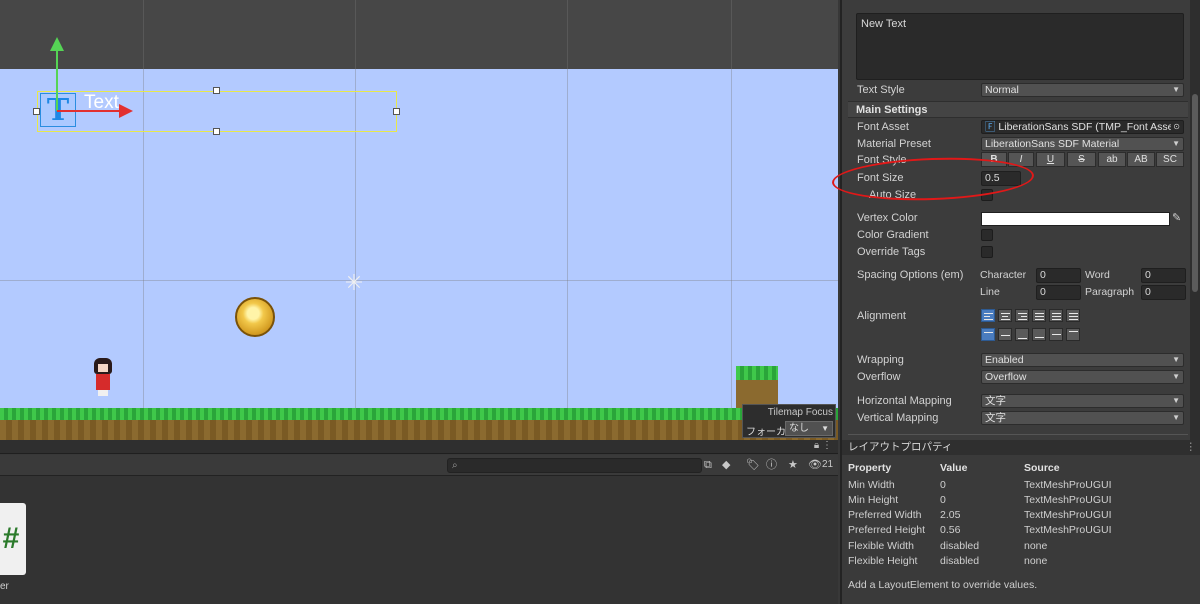 The image size is (1200, 604). I want to click on horizontal-mapping-value: 文字, so click(995, 401).